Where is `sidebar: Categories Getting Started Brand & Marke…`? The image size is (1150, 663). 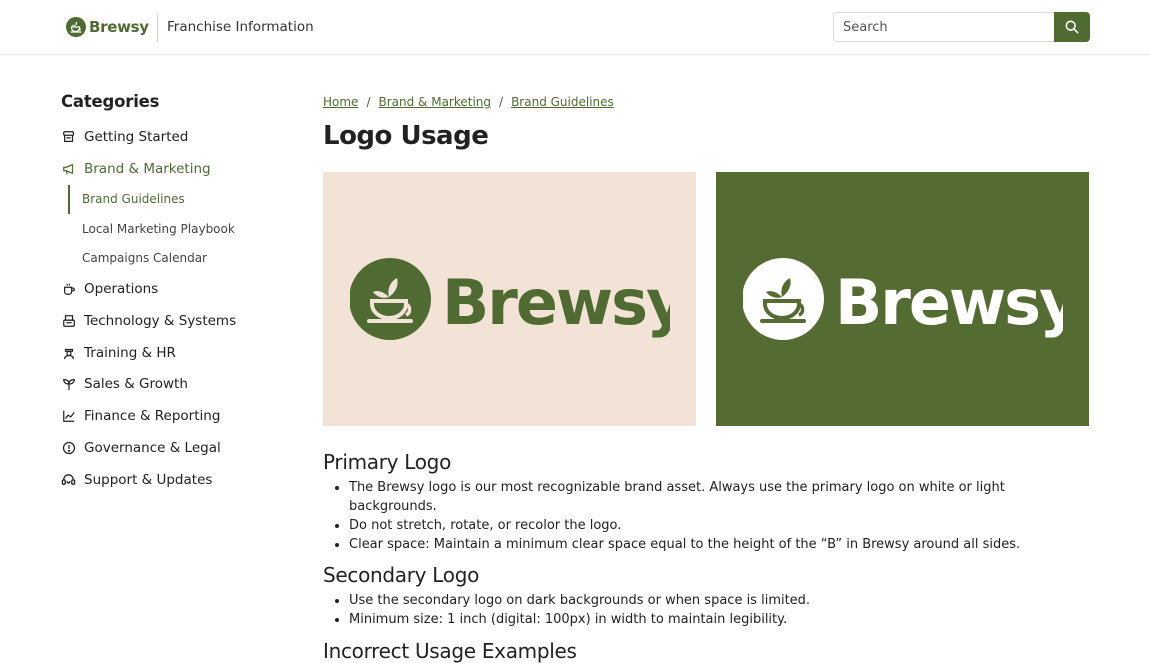
sidebar: Categories Getting Started Brand & Marke… is located at coordinates (181, 294).